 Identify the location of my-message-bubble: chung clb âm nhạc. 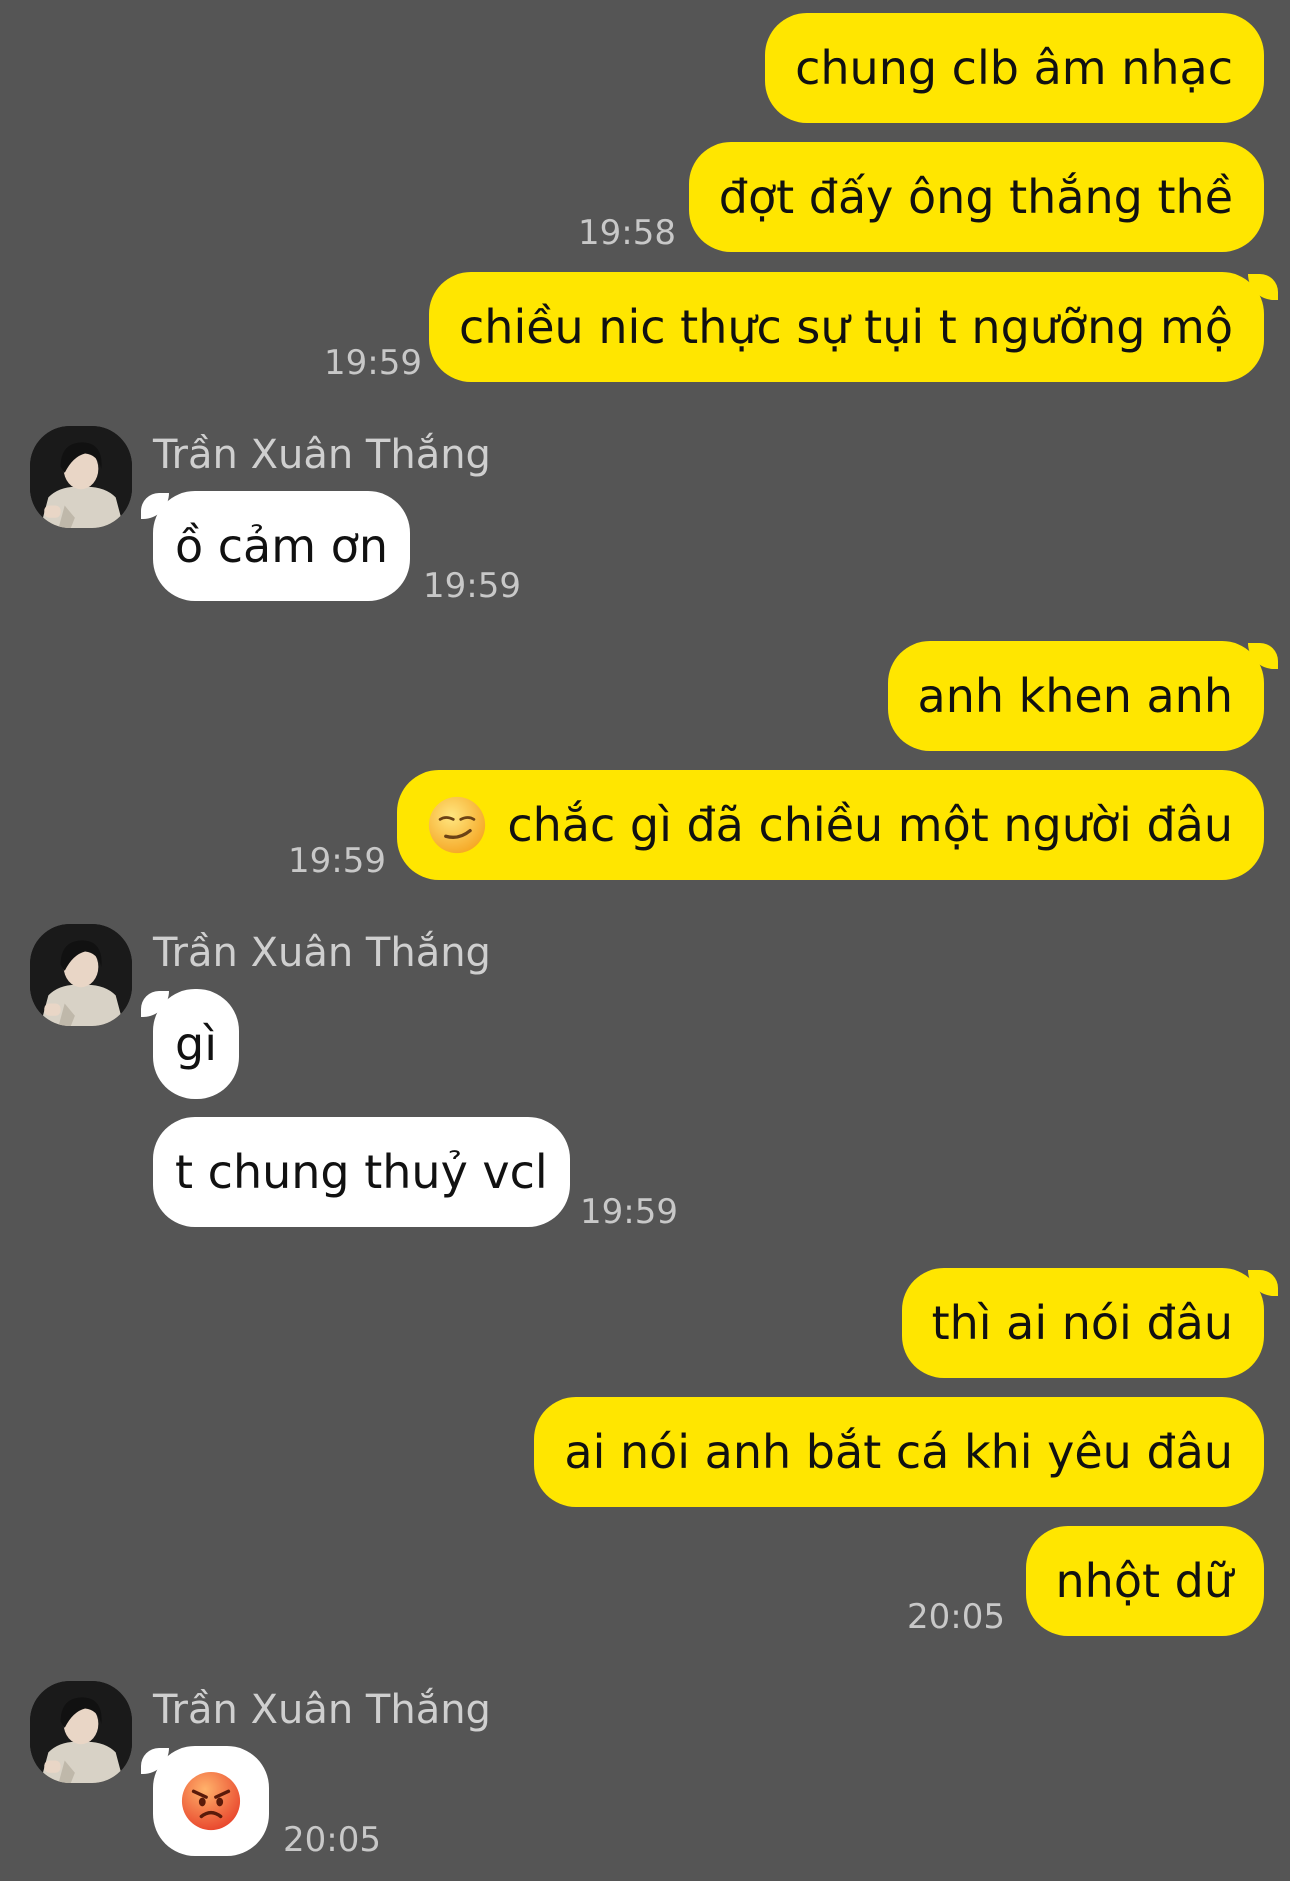
(1014, 68).